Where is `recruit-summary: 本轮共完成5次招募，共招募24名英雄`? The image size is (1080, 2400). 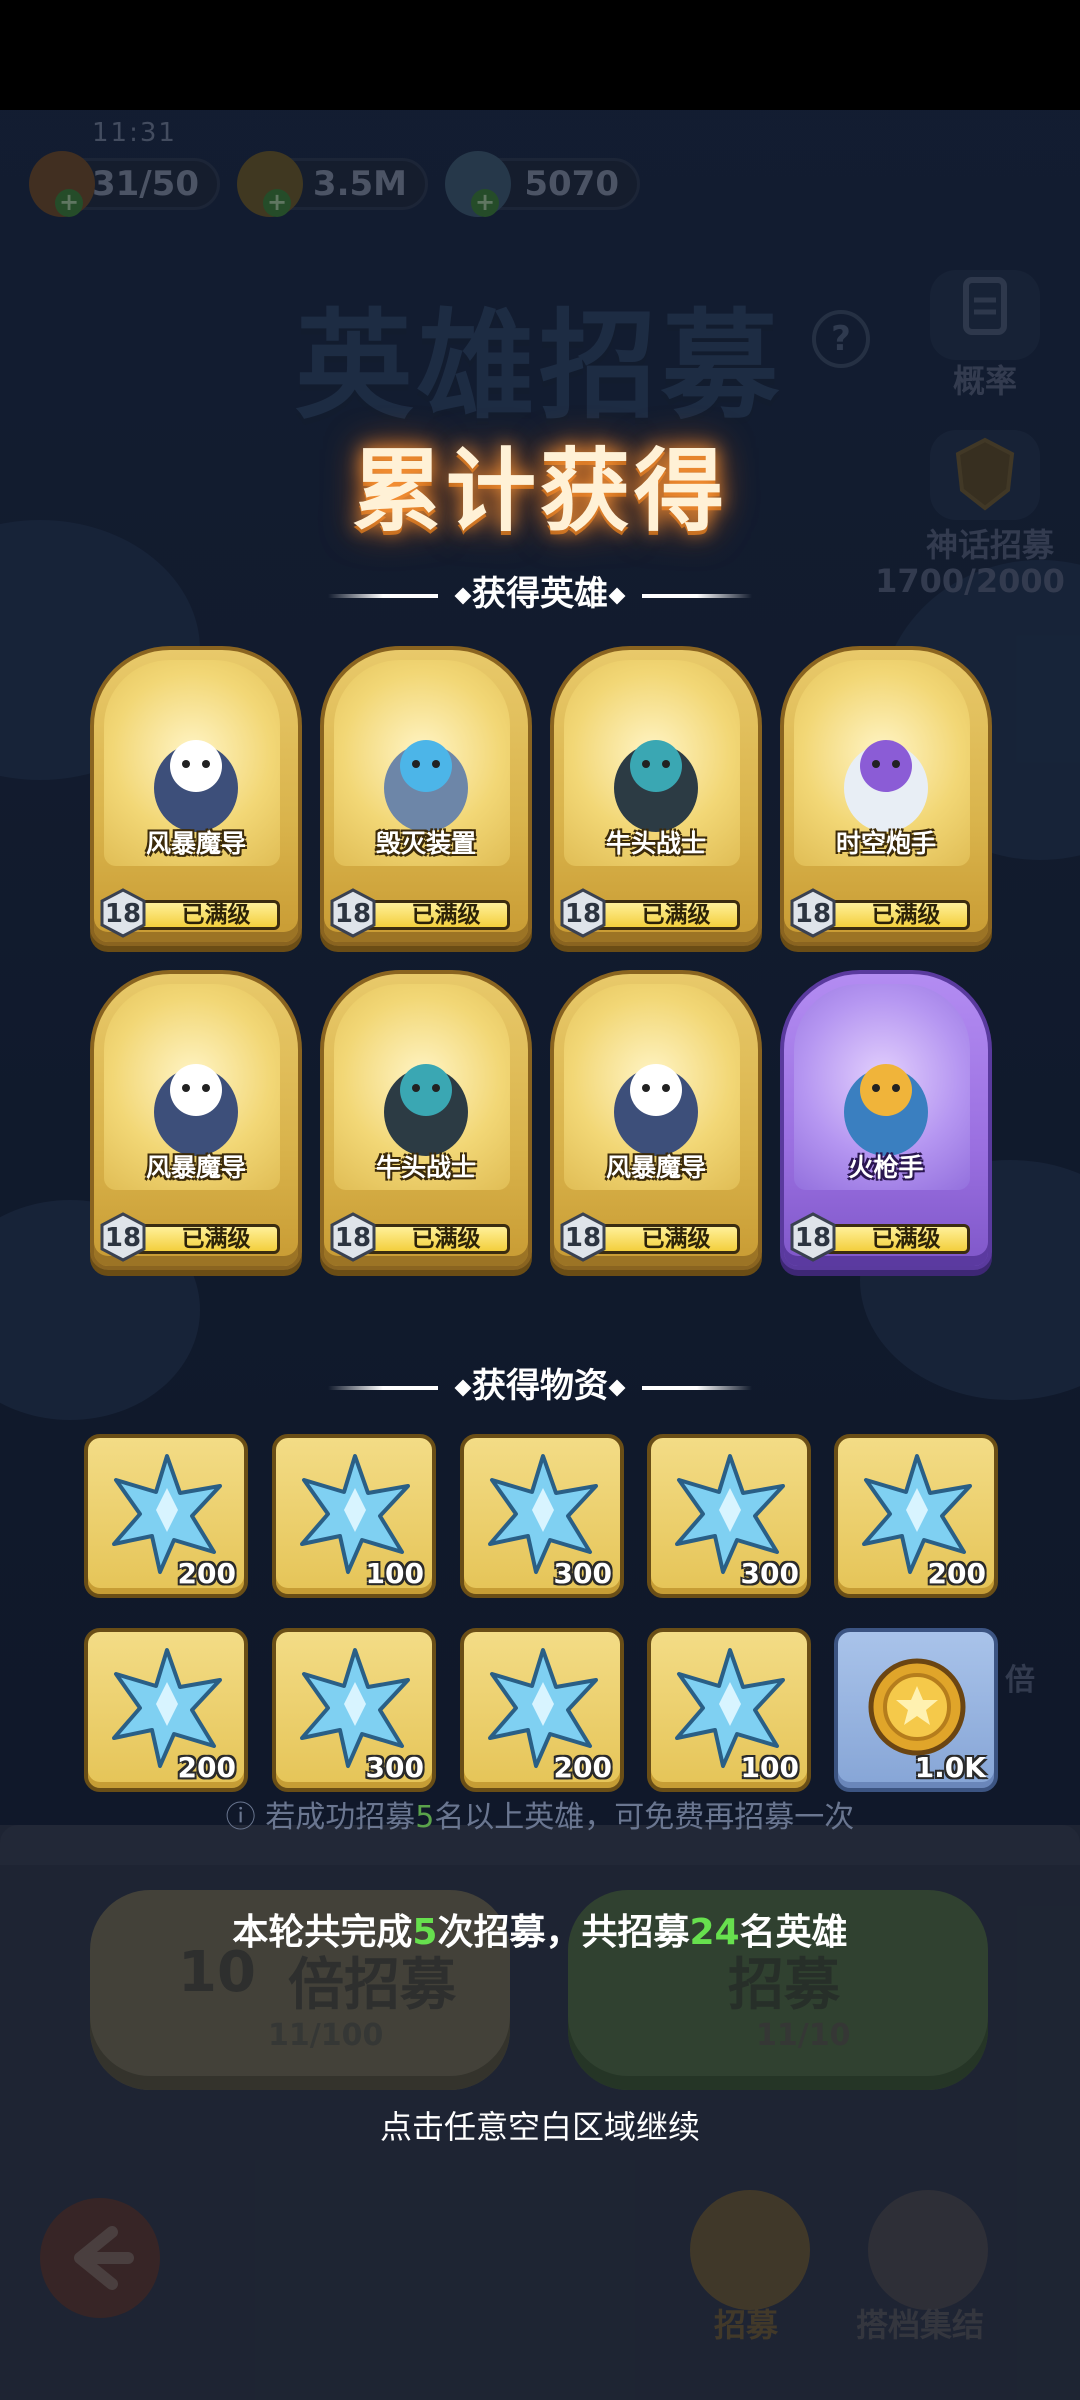 recruit-summary: 本轮共完成5次招募，共招募24名英雄 is located at coordinates (540, 1929).